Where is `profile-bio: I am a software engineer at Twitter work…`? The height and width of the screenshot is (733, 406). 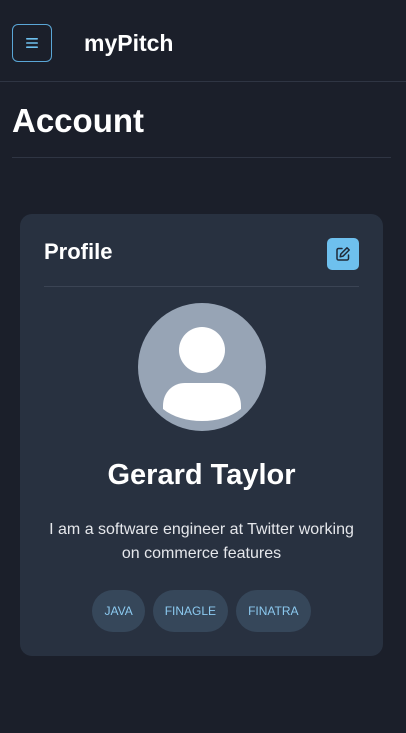
profile-bio: I am a software engineer at Twitter work… is located at coordinates (201, 541).